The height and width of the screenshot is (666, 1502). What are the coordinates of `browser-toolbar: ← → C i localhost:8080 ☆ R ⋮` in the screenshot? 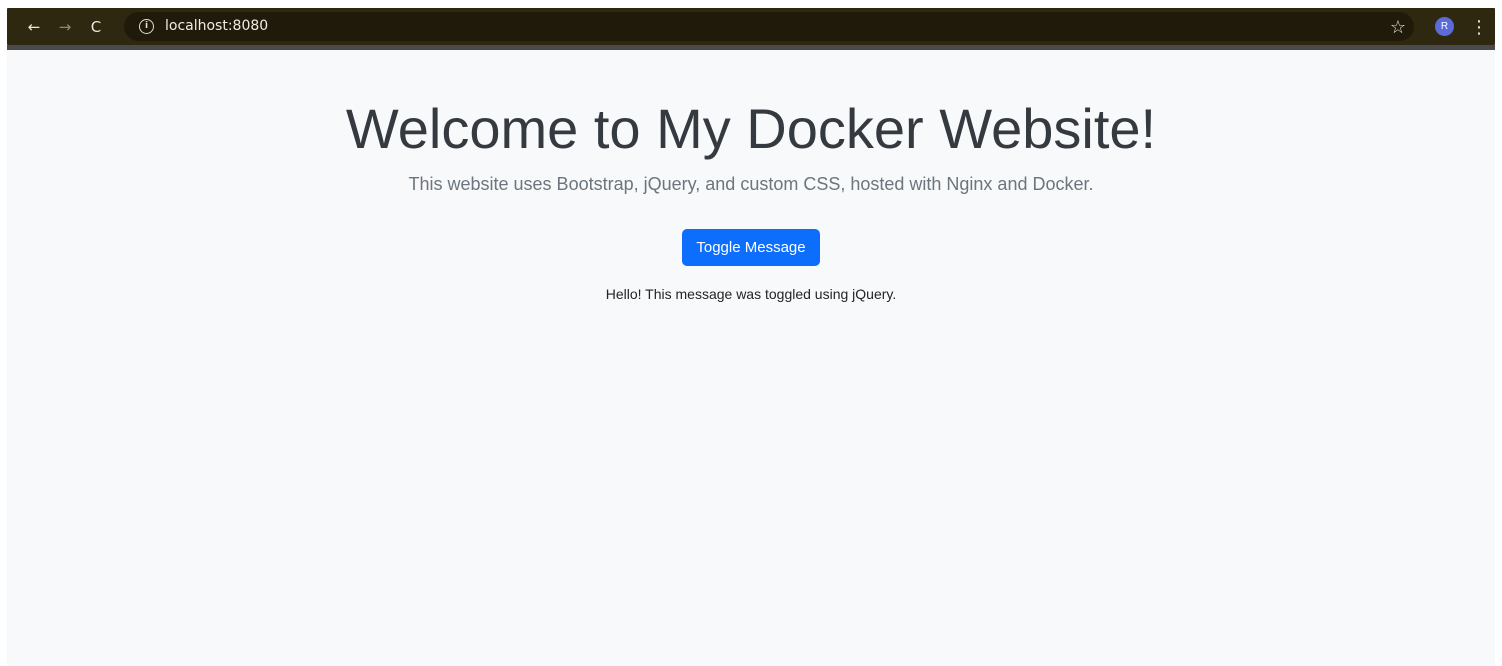 It's located at (751, 26).